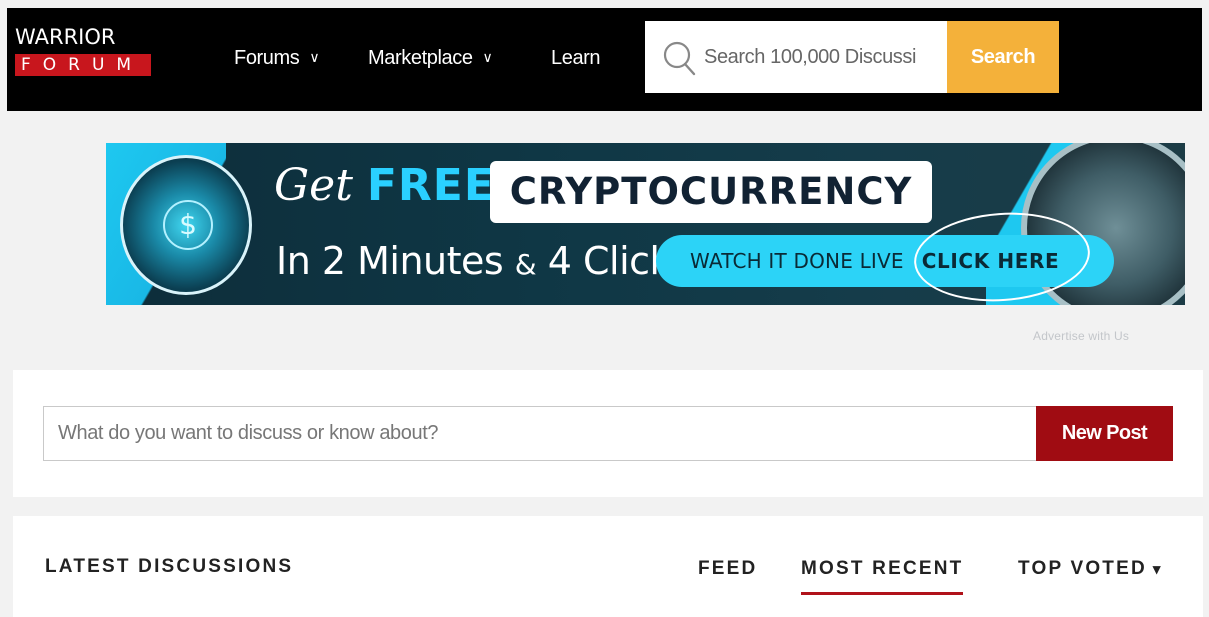 This screenshot has height=617, width=1209. I want to click on nav-learn: Learn, so click(576, 58).